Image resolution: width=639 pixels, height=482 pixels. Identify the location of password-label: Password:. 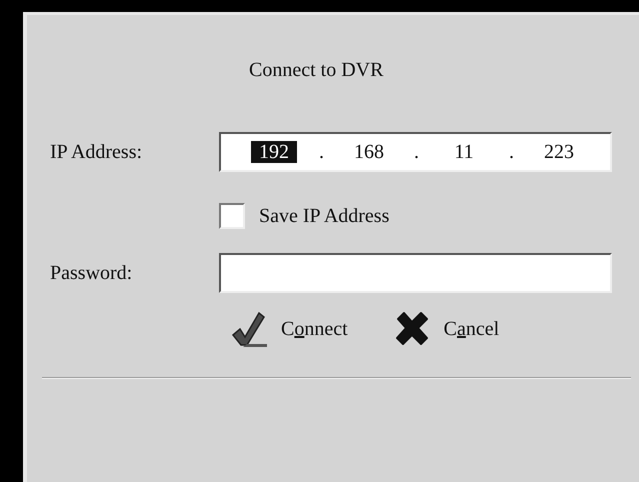
(92, 273).